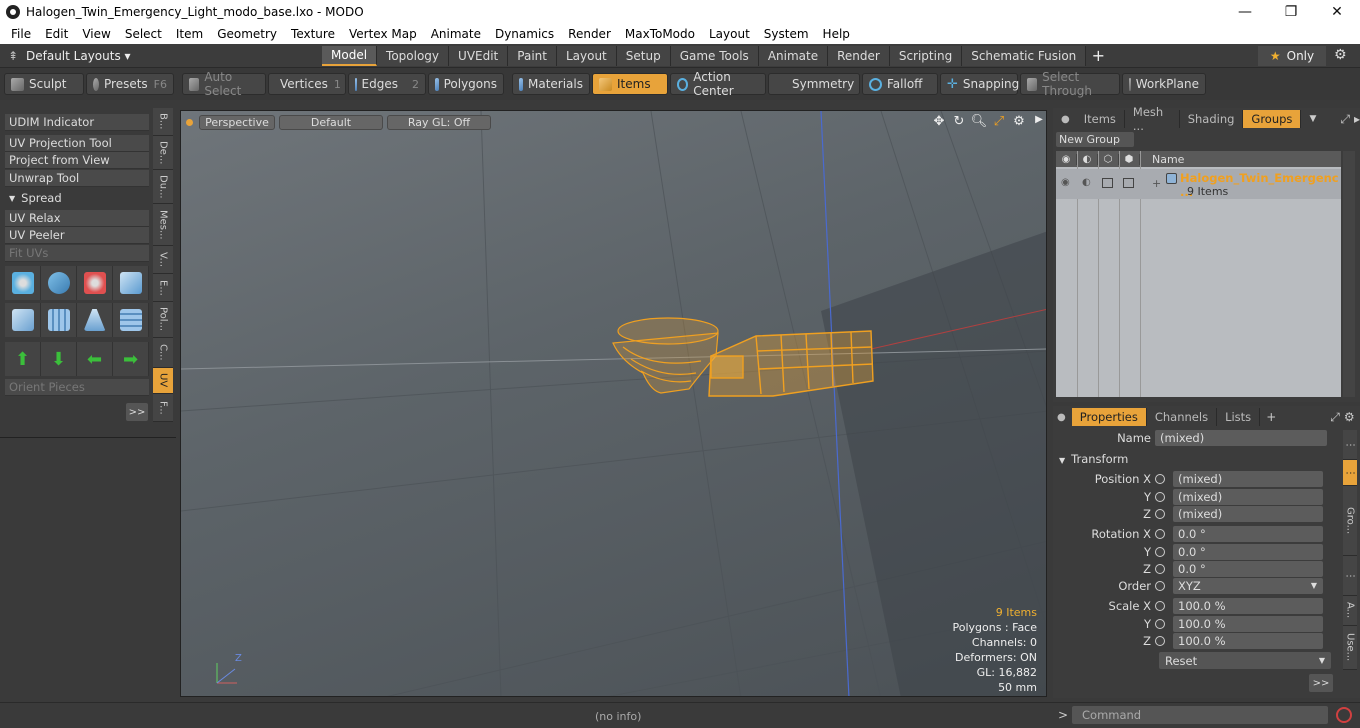 Image resolution: width=1360 pixels, height=728 pixels. What do you see at coordinates (1024, 55) in the screenshot?
I see `tab-schematic-fusion: Schematic Fusion` at bounding box center [1024, 55].